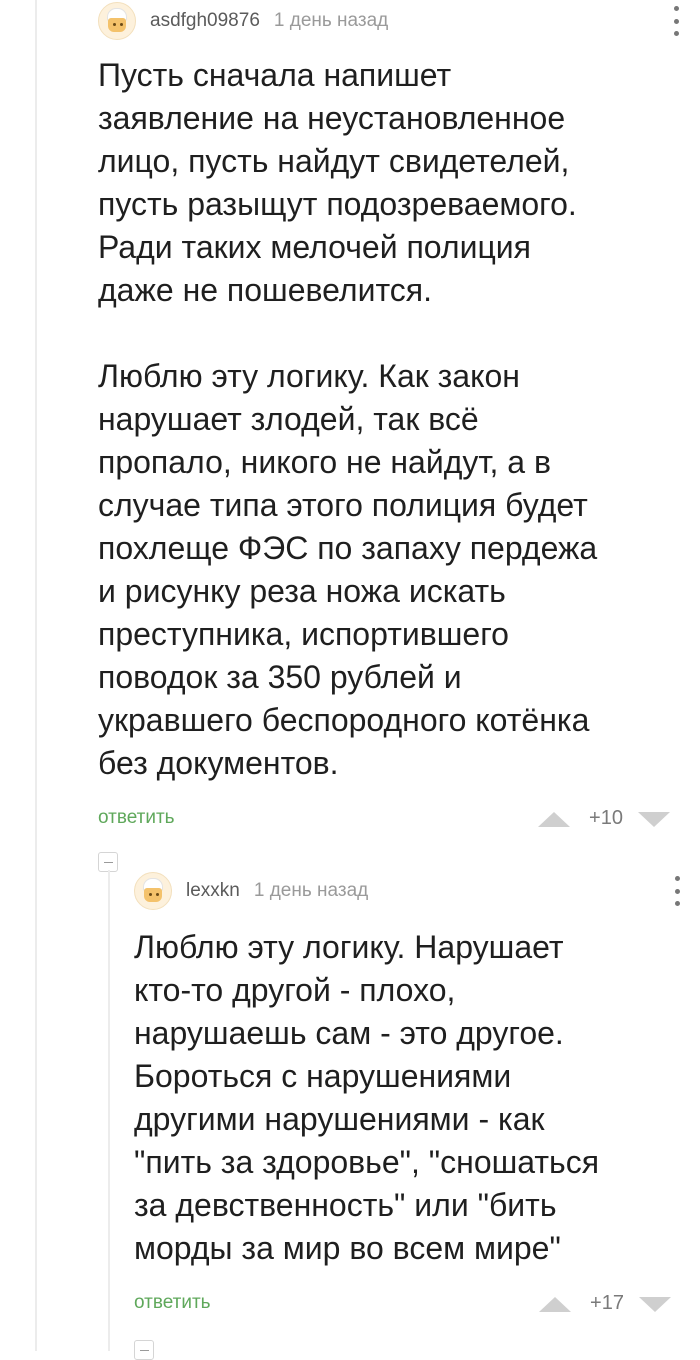 This screenshot has width=700, height=1360. What do you see at coordinates (213, 891) in the screenshot?
I see `username: lexxkn` at bounding box center [213, 891].